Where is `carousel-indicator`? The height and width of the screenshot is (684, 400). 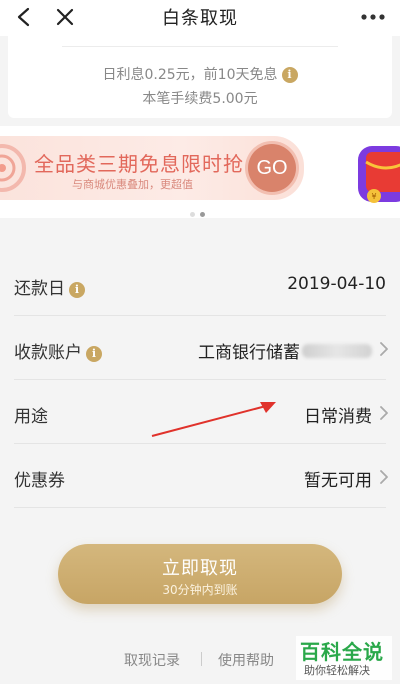
carousel-indicator is located at coordinates (200, 211).